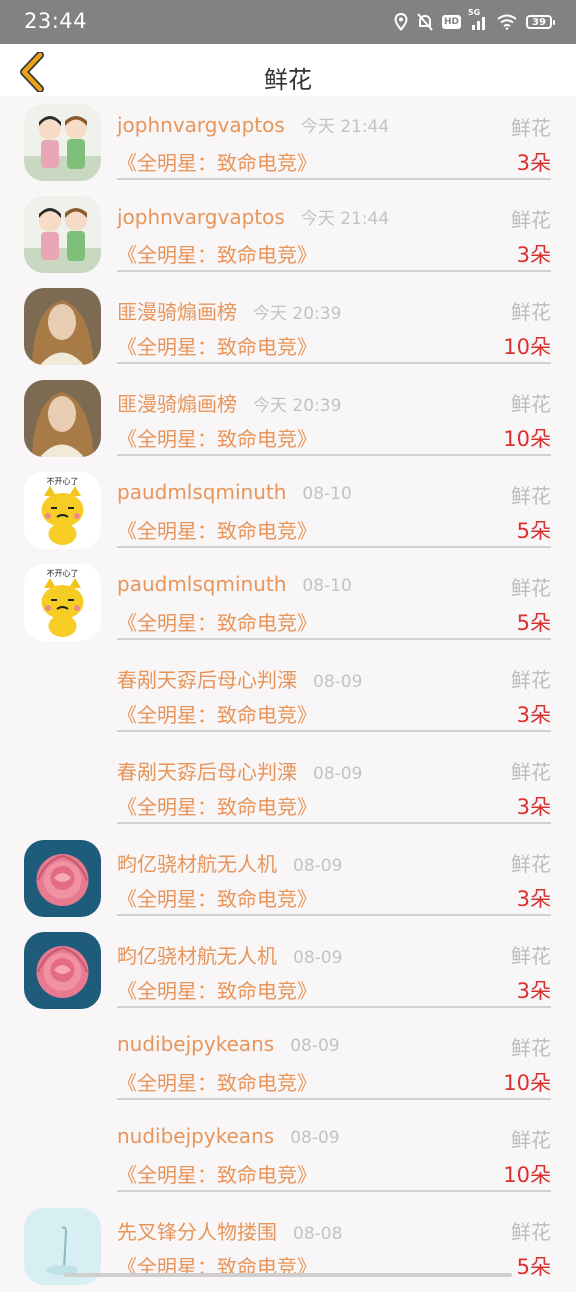  I want to click on sender-name: 先叉锋分人物搂围, so click(197, 1232).